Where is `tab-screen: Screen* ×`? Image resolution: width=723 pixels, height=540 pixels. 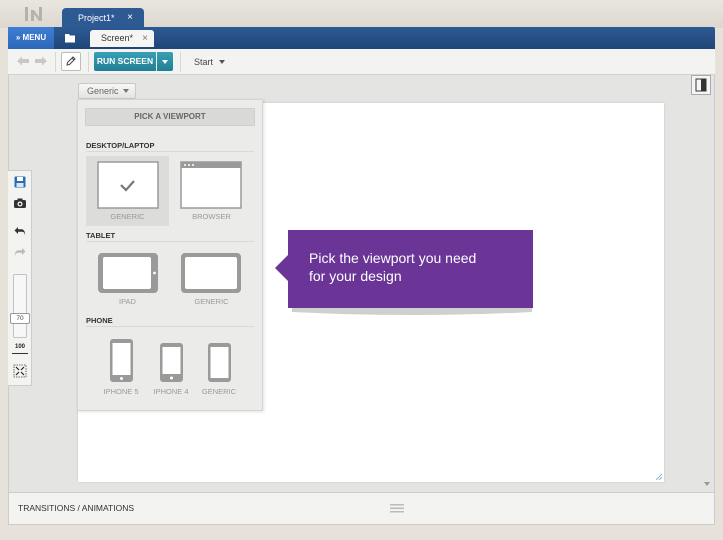
tab-screen: Screen* × is located at coordinates (122, 38).